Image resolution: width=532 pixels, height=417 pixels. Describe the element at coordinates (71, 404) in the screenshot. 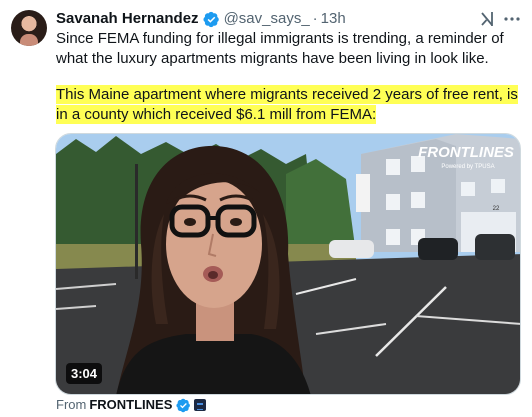

I see `attribution-prefix: From` at that location.